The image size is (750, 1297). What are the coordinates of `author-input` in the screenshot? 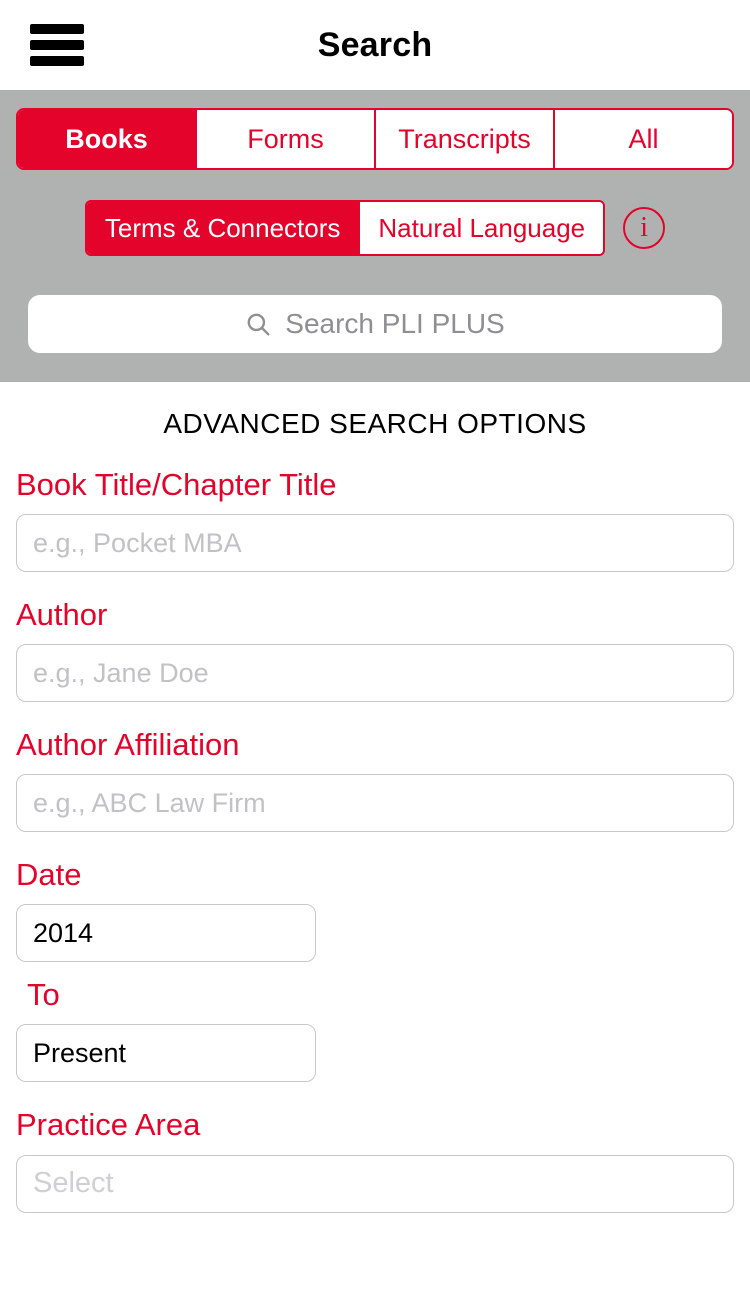 It's located at (375, 673).